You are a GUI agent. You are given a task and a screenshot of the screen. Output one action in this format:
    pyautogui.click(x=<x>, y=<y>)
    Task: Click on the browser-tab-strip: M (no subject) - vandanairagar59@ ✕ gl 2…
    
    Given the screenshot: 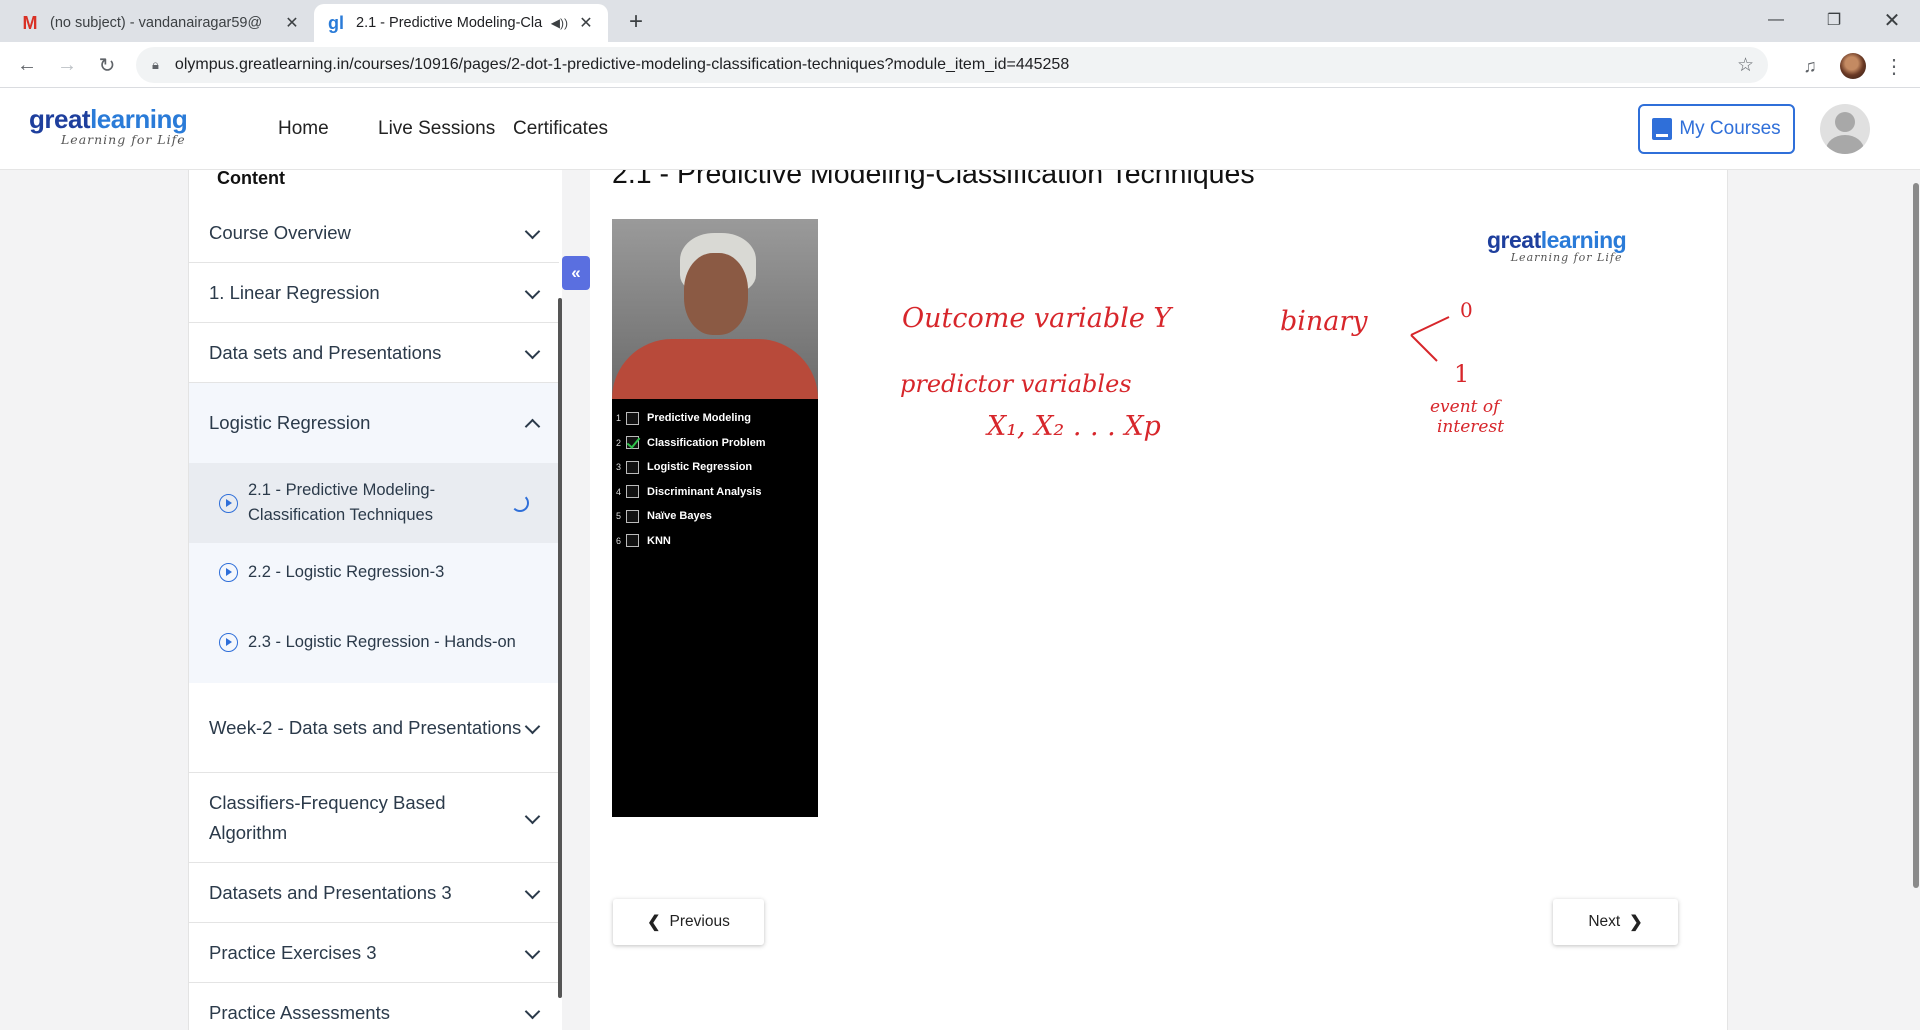 What is the action you would take?
    pyautogui.click(x=960, y=21)
    